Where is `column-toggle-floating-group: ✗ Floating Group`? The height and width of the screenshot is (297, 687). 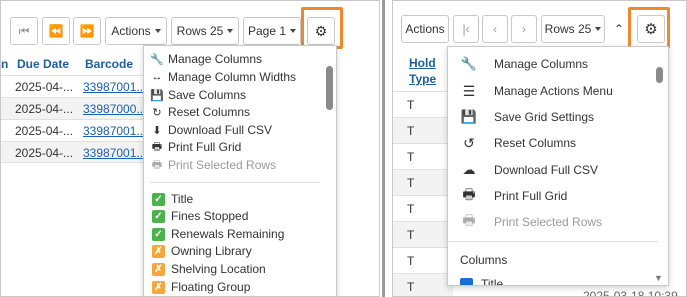 column-toggle-floating-group: ✗ Floating Group is located at coordinates (201, 287).